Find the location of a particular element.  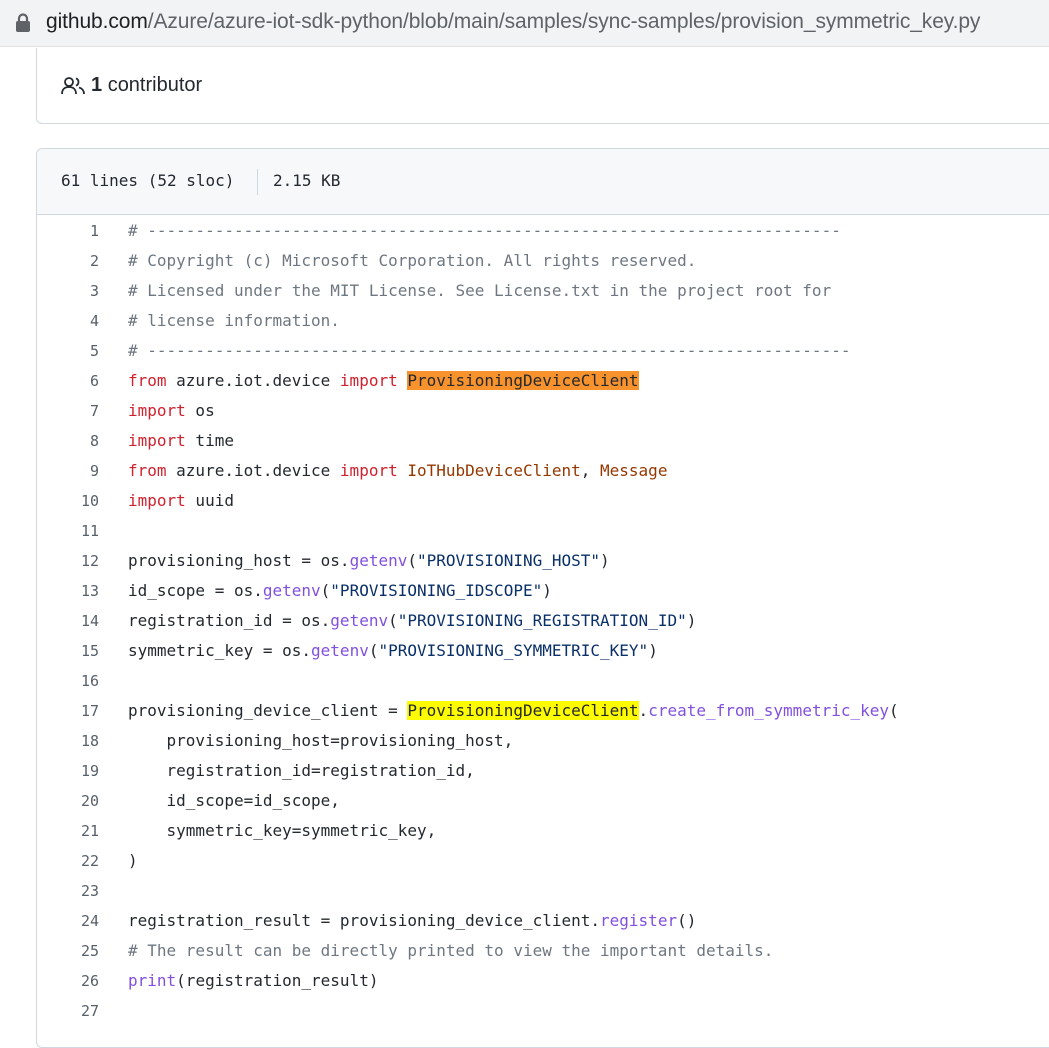

code-line: 23 is located at coordinates (543, 891).